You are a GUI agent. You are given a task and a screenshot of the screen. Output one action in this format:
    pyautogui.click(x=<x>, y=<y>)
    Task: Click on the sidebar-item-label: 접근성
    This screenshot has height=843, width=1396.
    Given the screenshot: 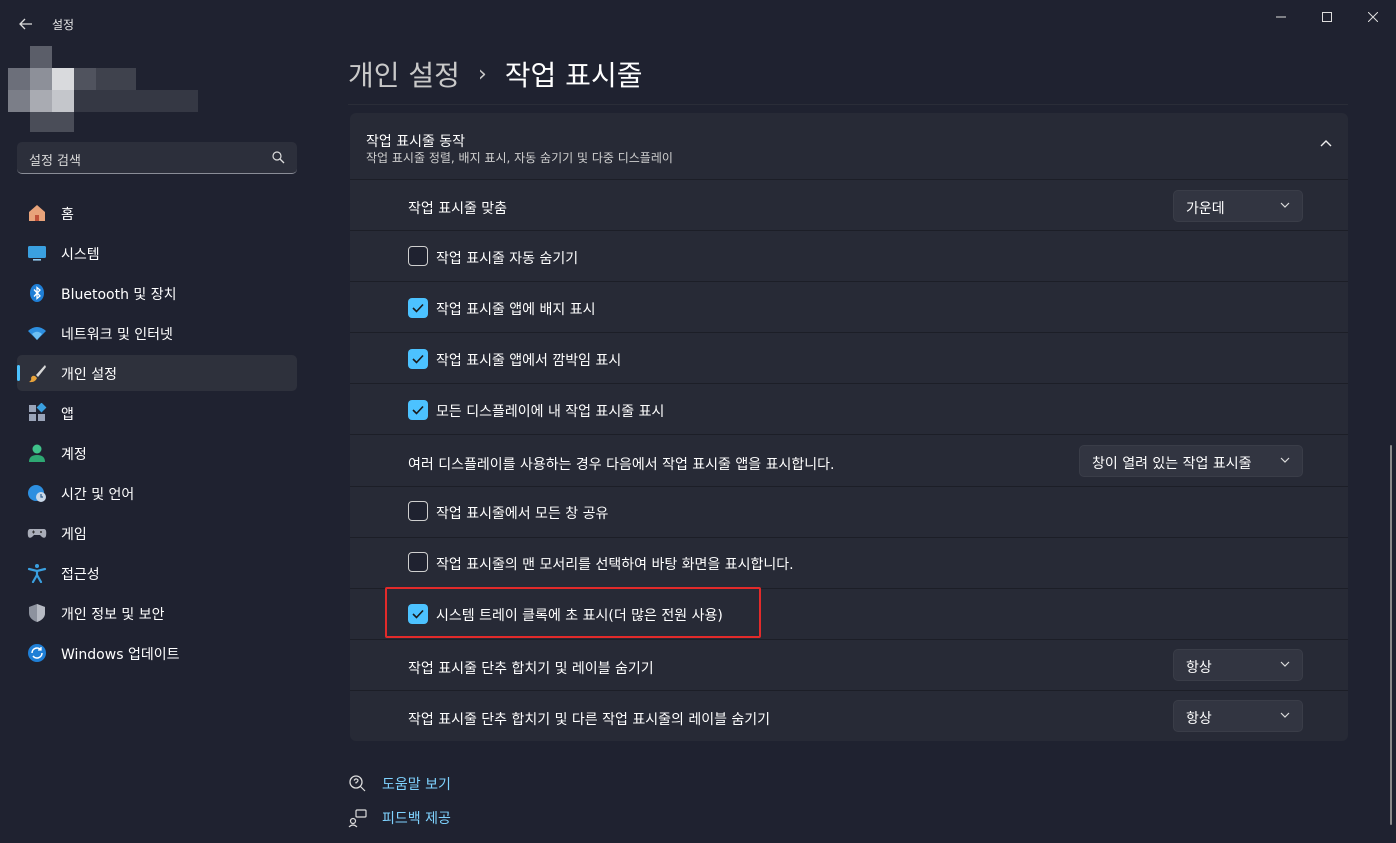 What is the action you would take?
    pyautogui.click(x=80, y=575)
    